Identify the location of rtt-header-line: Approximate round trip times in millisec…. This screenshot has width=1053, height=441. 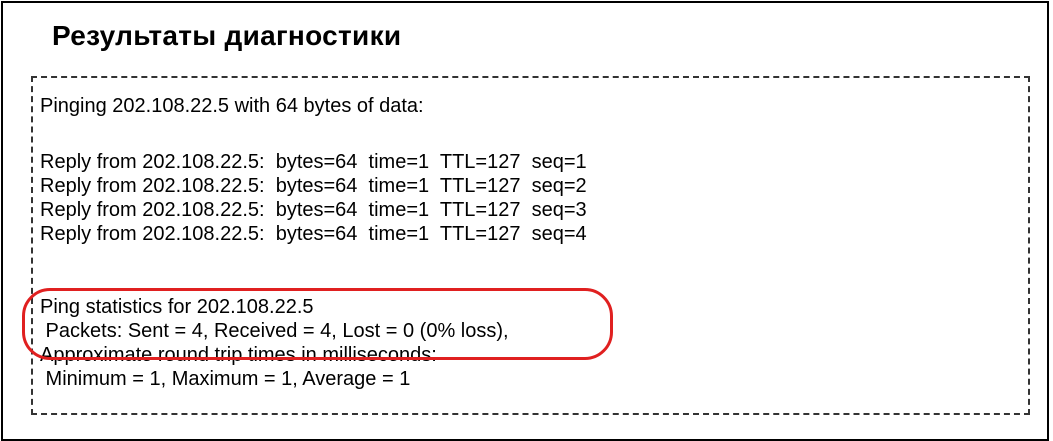
(238, 355).